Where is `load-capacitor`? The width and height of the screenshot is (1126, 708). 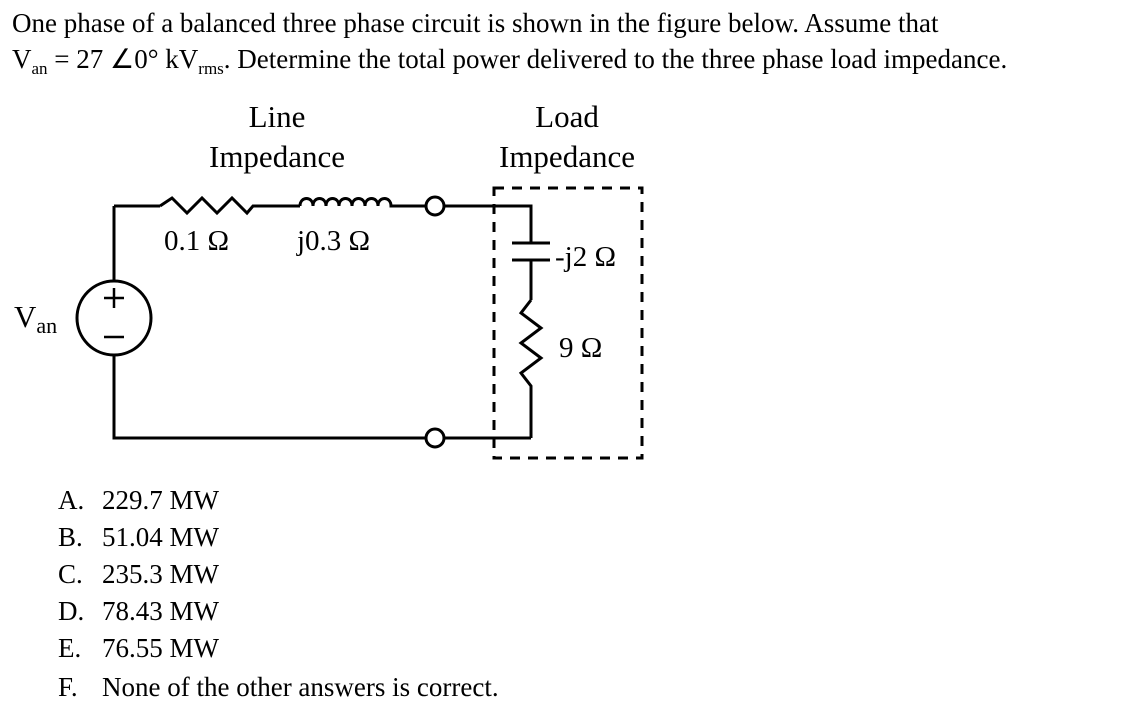
load-capacitor is located at coordinates (531, 251).